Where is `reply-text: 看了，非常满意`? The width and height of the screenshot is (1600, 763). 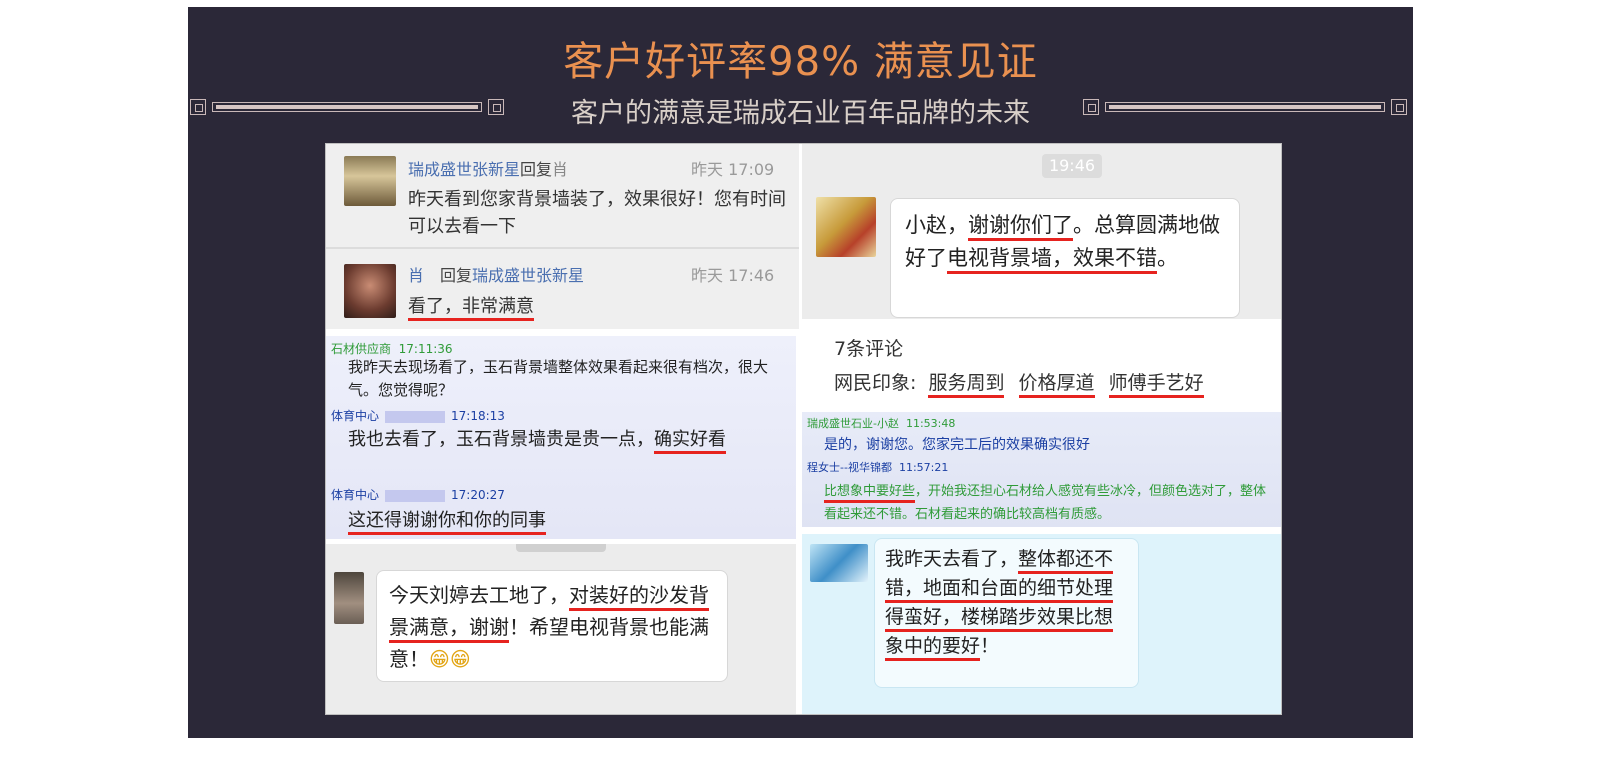 reply-text: 看了，非常满意 is located at coordinates (471, 306).